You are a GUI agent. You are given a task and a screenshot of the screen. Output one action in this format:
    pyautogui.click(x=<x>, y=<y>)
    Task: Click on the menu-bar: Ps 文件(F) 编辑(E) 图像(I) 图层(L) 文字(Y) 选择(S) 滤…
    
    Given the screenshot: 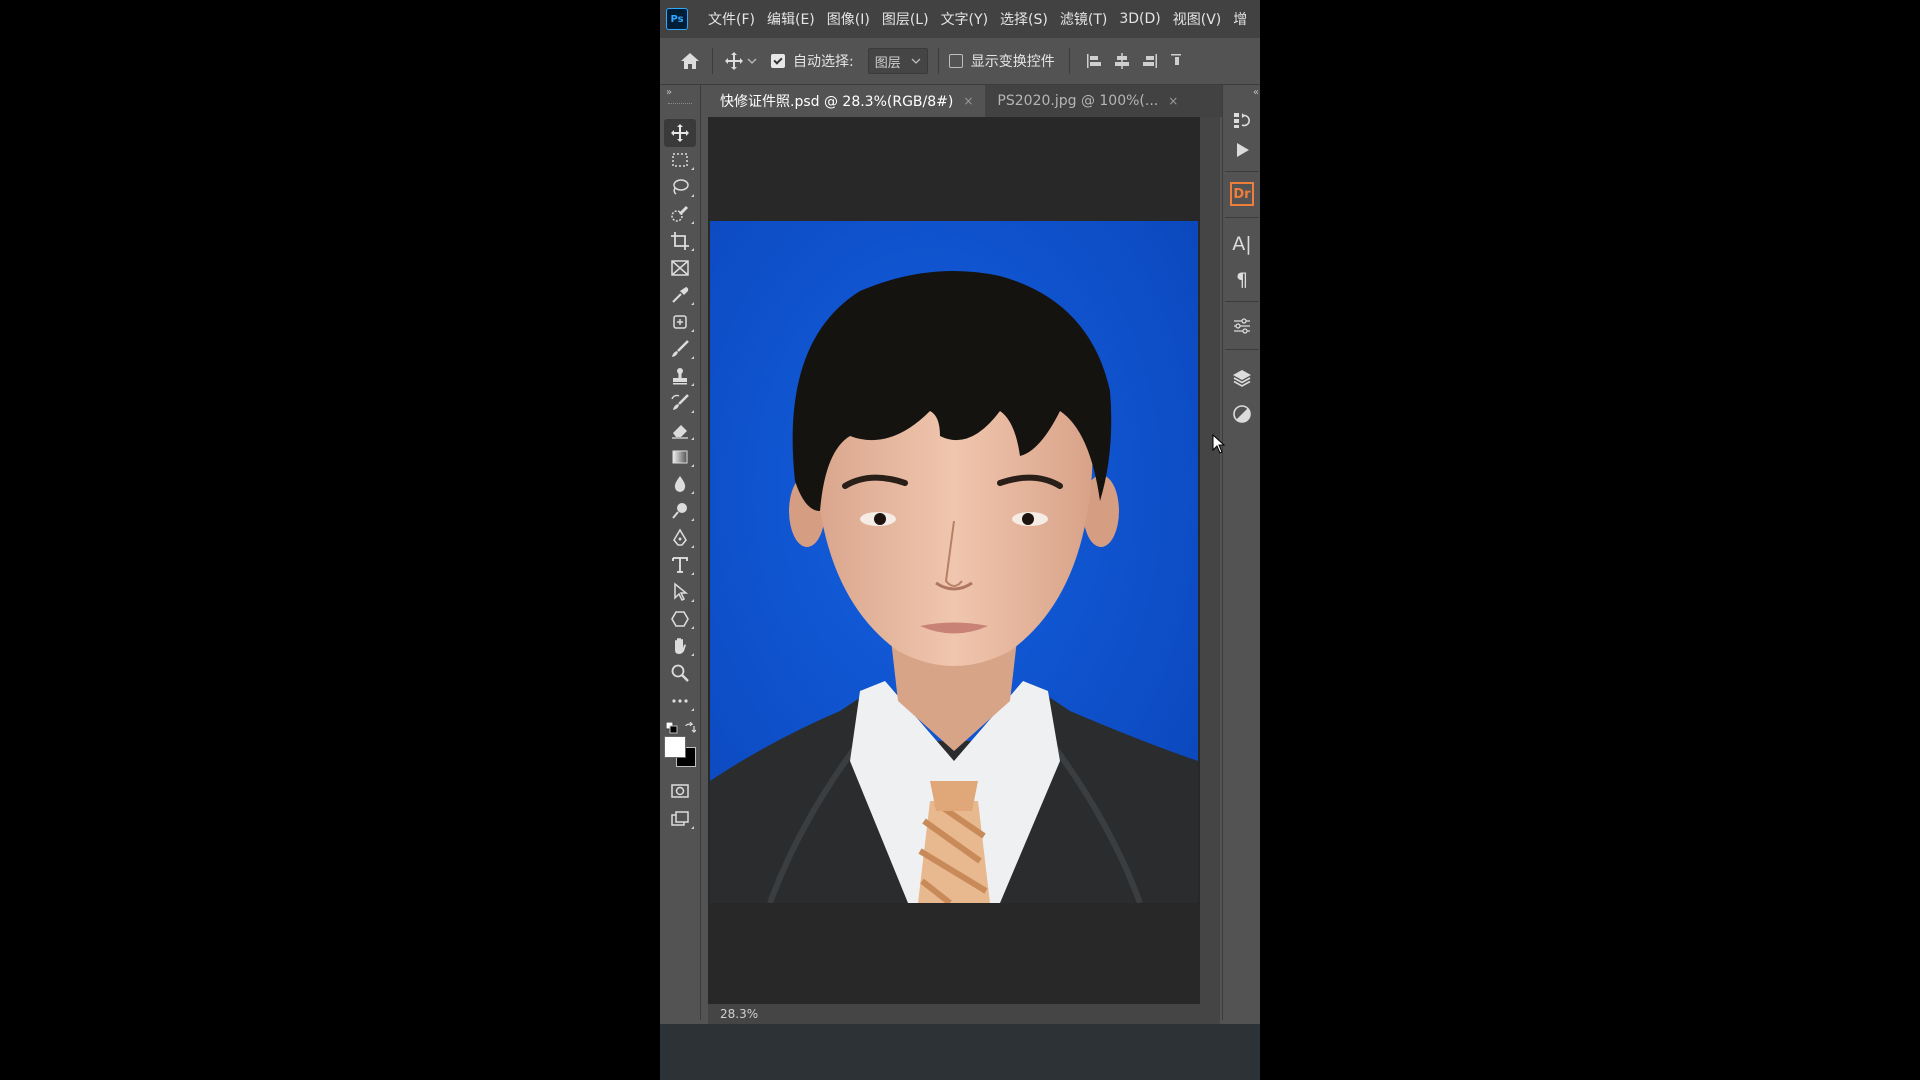 What is the action you would take?
    pyautogui.click(x=960, y=19)
    